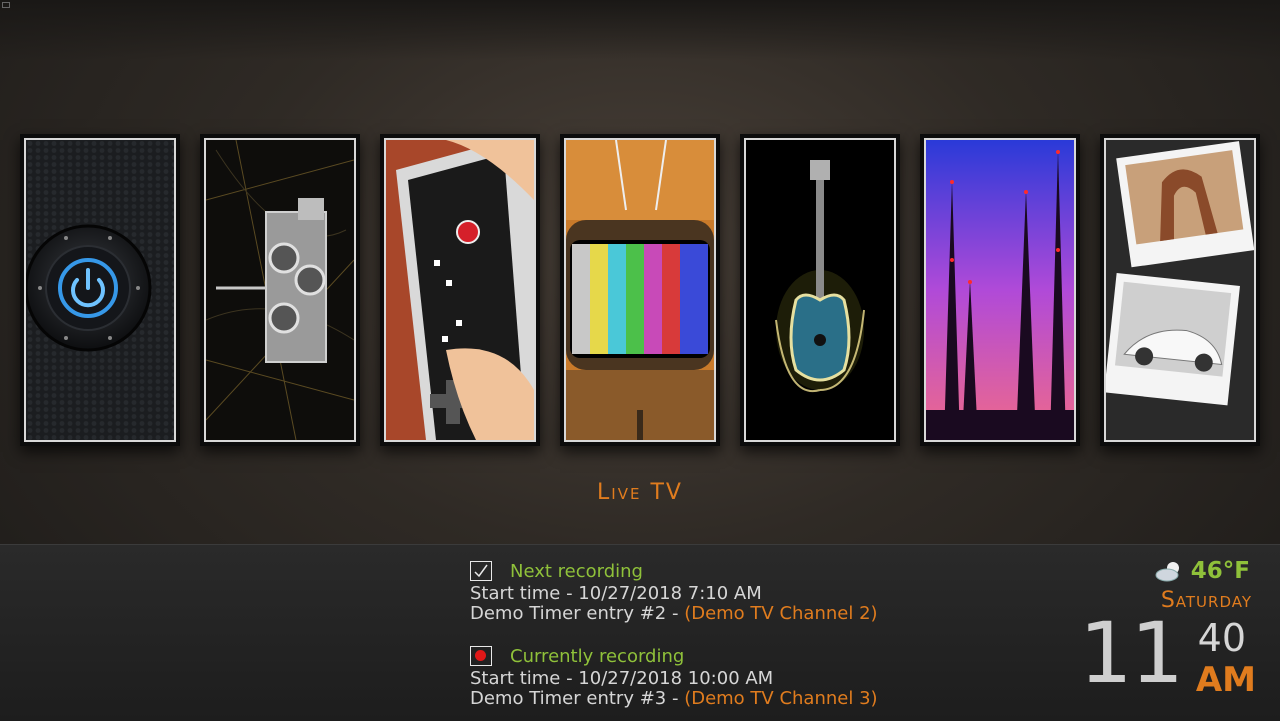 The image size is (1280, 721). I want to click on next-recording-title: Next recording, so click(576, 571).